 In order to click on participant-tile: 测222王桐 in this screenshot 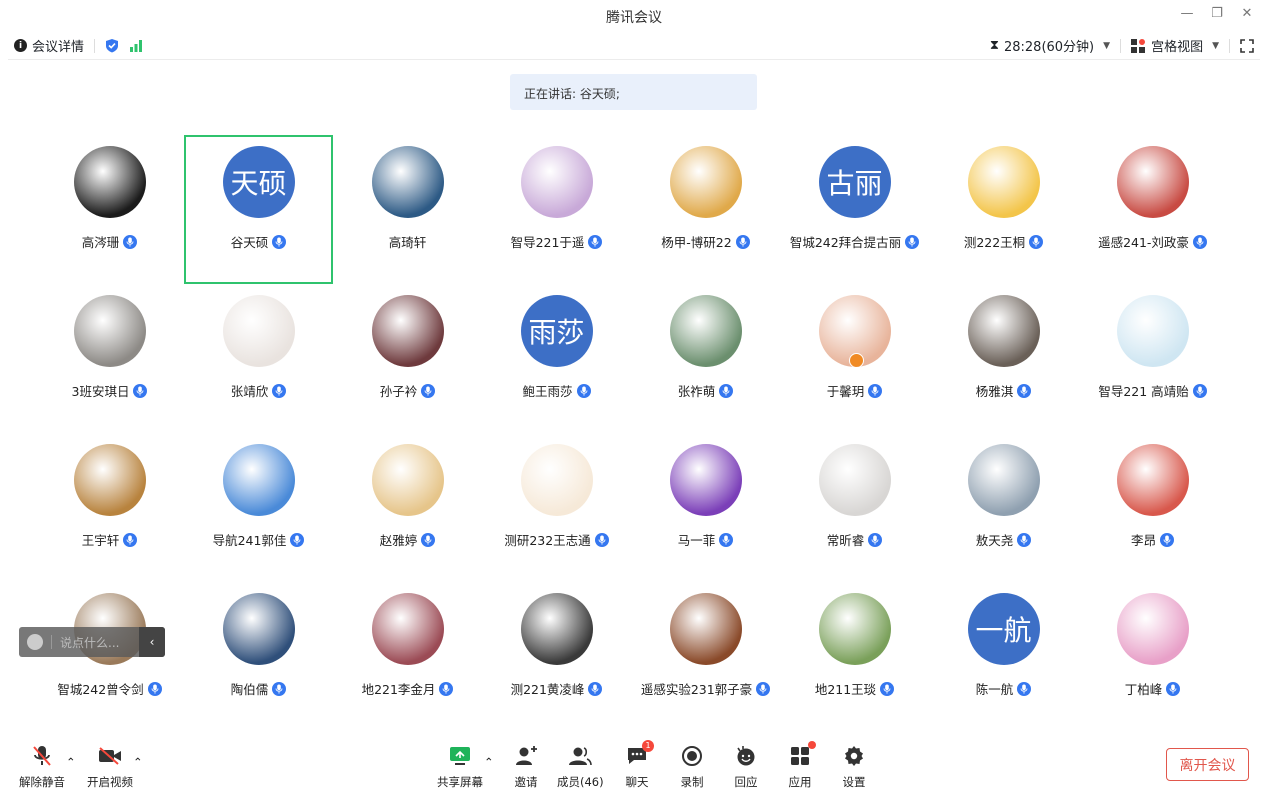, I will do `click(1003, 209)`.